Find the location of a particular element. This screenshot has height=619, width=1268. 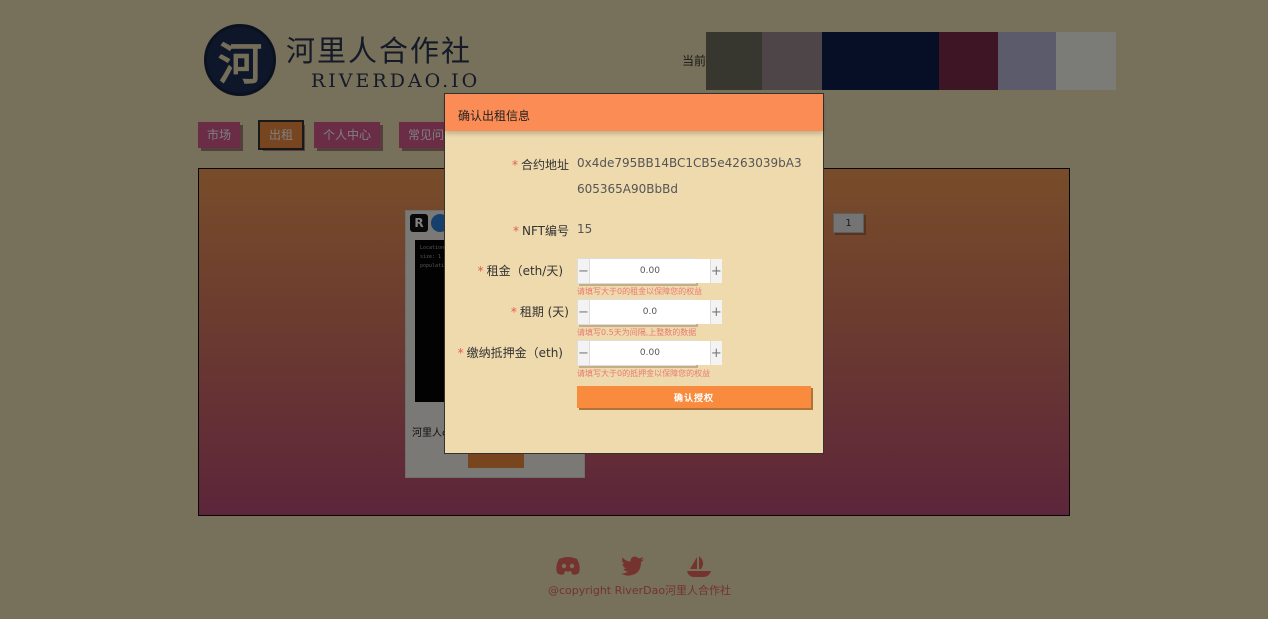

deposit-label: * 缴纳抵押金（eth) is located at coordinates (488, 352).